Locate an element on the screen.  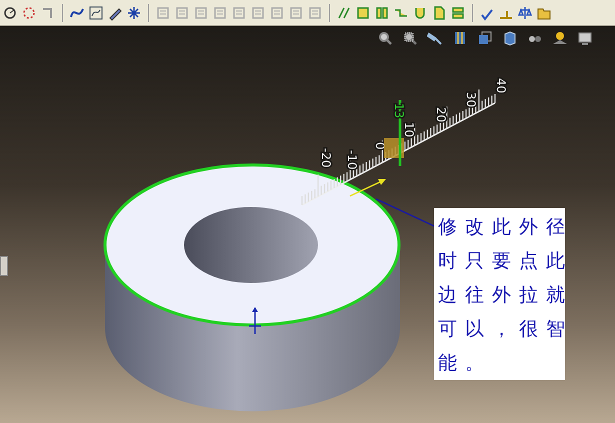
ruler-label: -10 is located at coordinates (352, 160).